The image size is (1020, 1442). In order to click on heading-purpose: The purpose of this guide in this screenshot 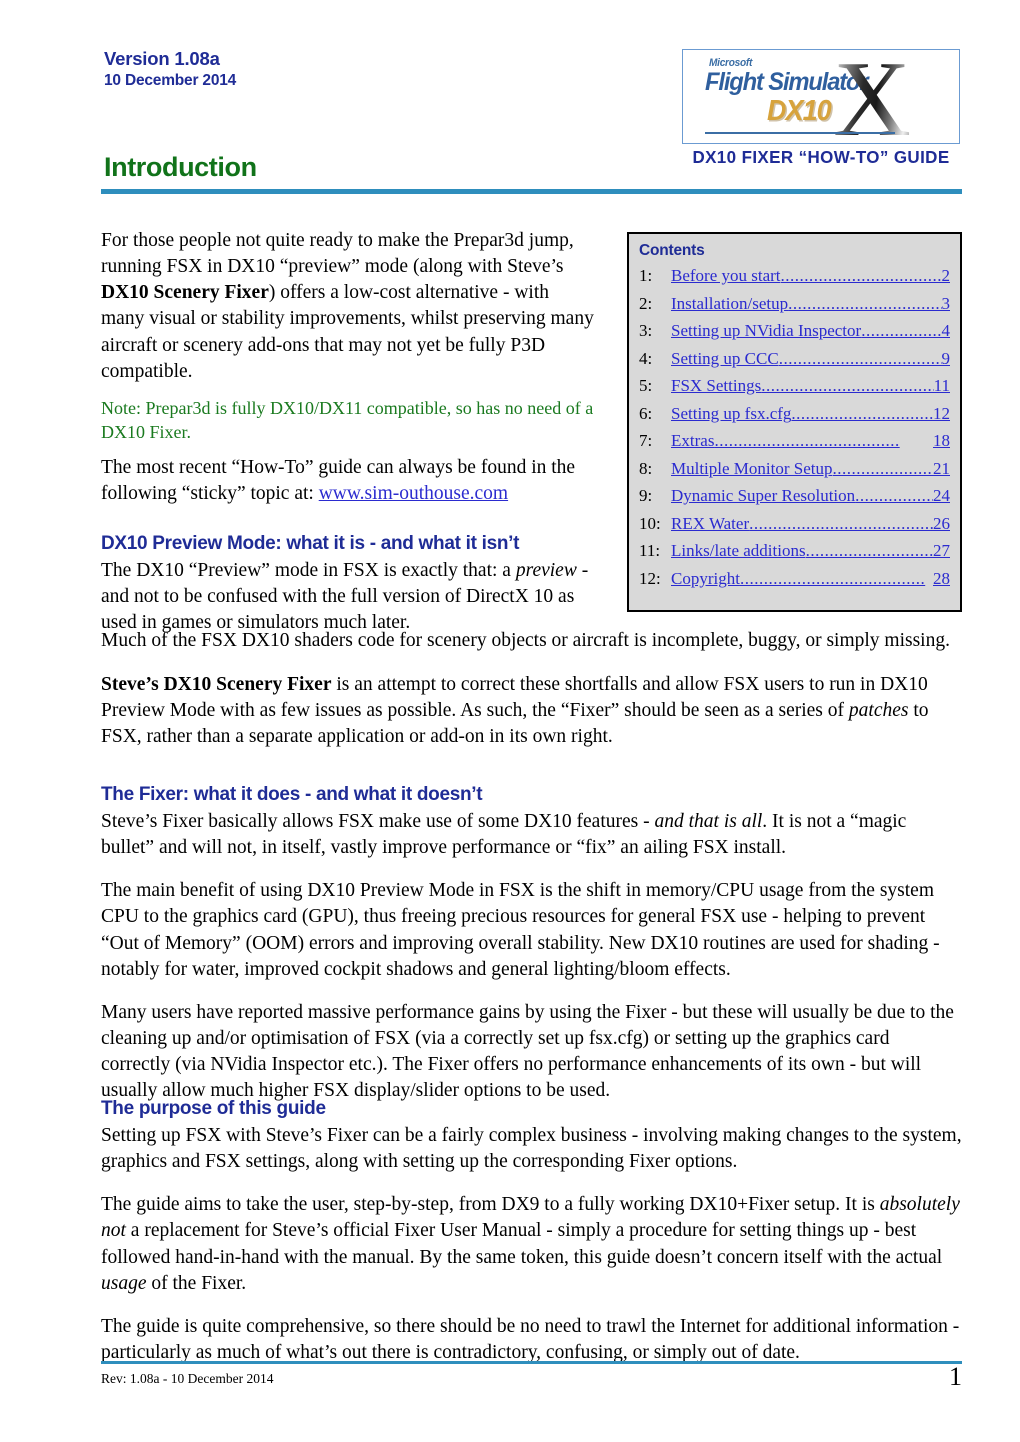, I will do `click(213, 1108)`.